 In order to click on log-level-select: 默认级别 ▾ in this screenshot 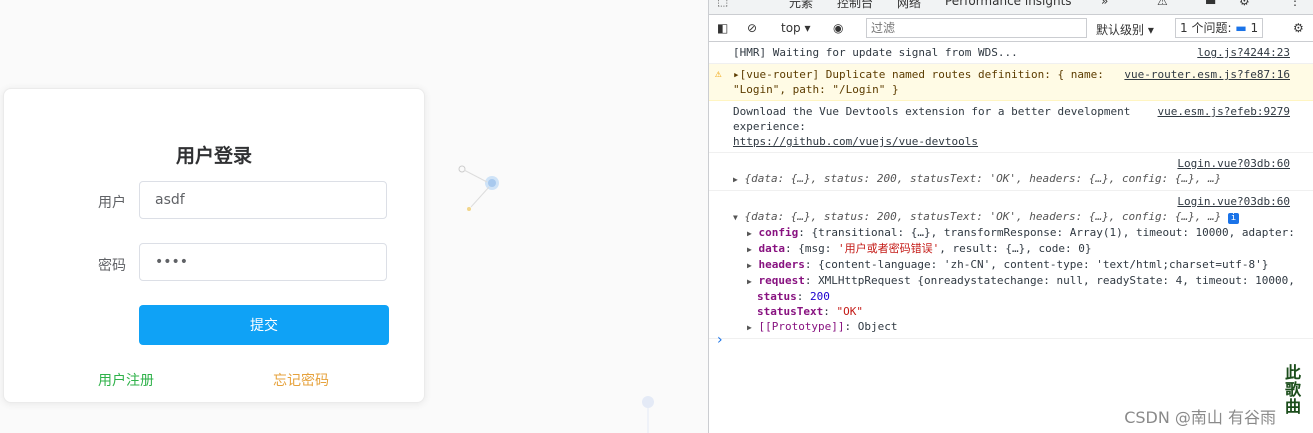, I will do `click(1125, 29)`.